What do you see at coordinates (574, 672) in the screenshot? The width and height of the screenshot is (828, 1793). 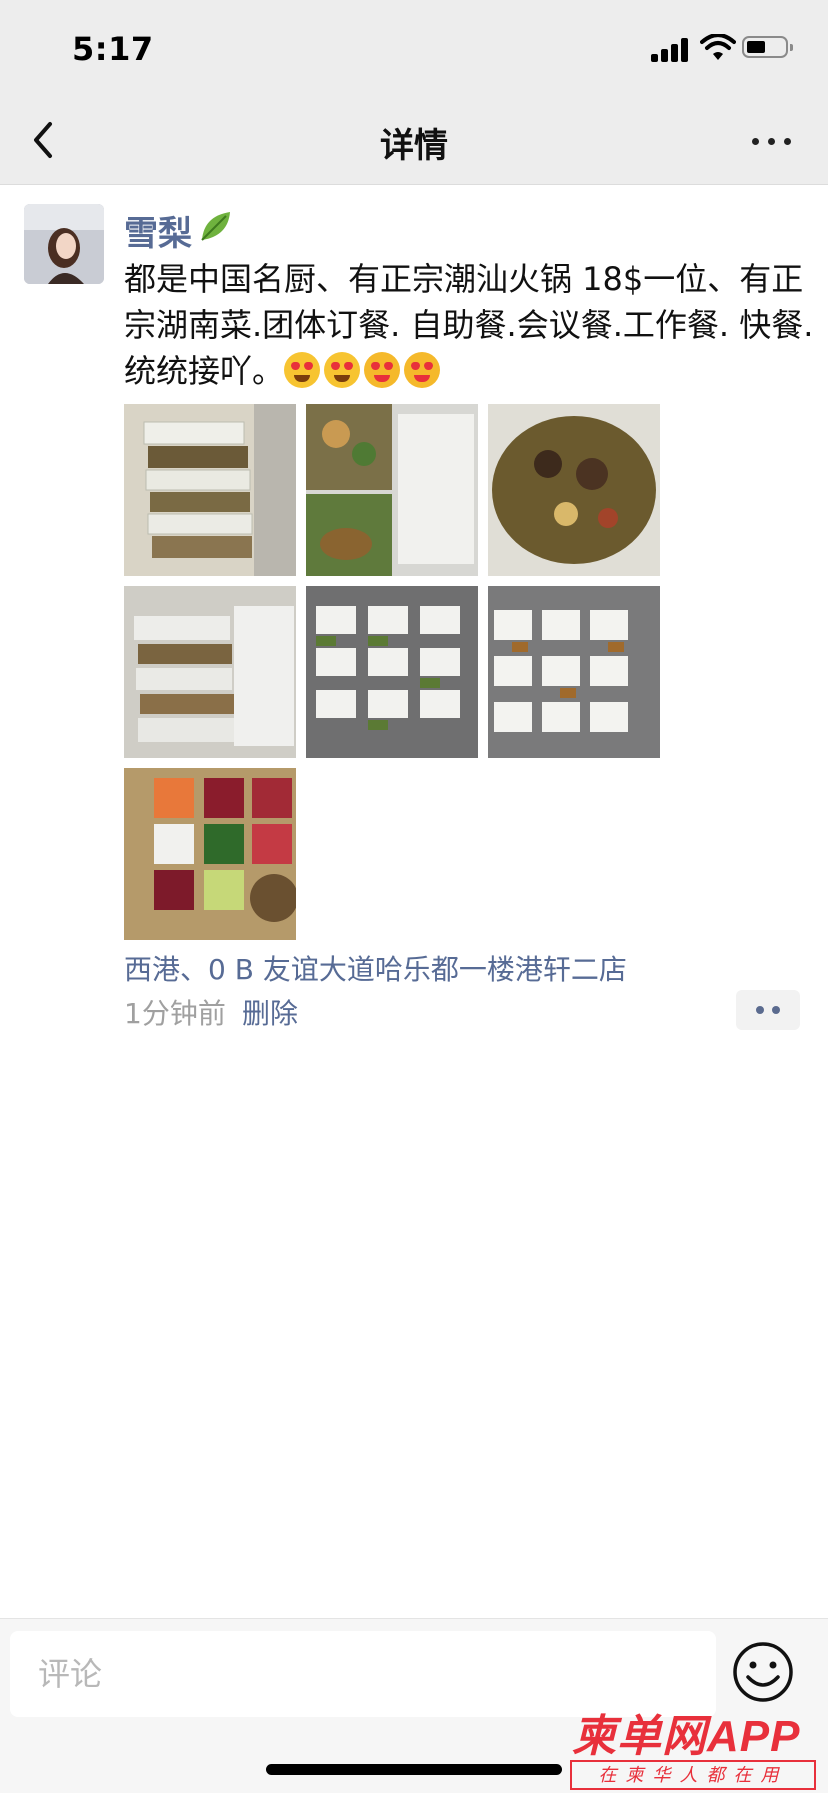 I see `post-photo-meal-table` at bounding box center [574, 672].